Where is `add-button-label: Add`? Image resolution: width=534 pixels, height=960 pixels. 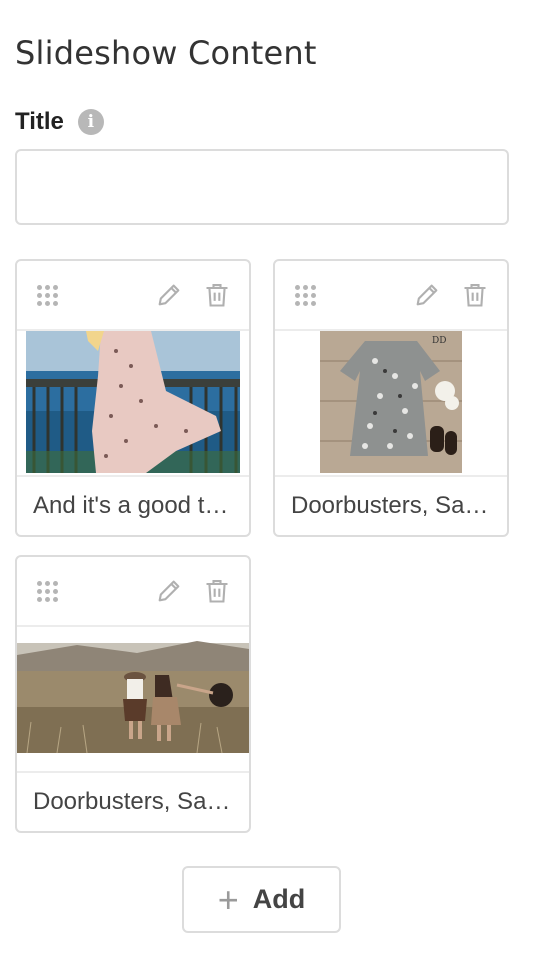
add-button-label: Add is located at coordinates (279, 899).